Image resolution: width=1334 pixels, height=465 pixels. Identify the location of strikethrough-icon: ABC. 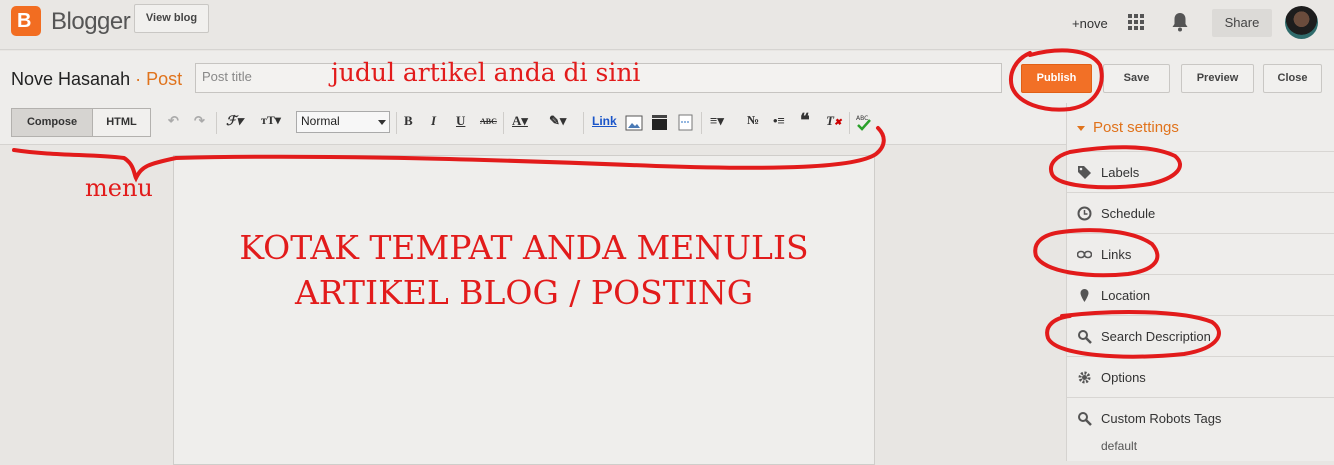
(488, 121).